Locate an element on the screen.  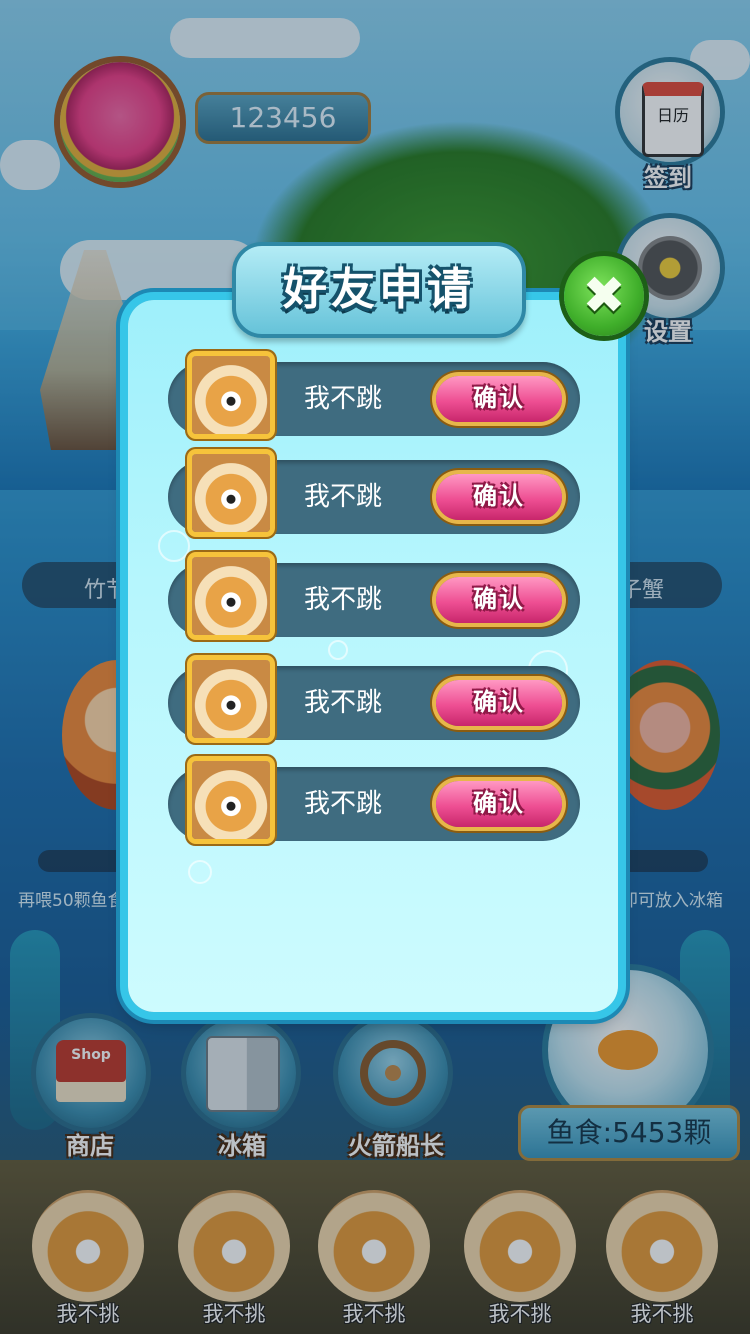
dialog-title-plate: 好友申请 is located at coordinates (379, 290).